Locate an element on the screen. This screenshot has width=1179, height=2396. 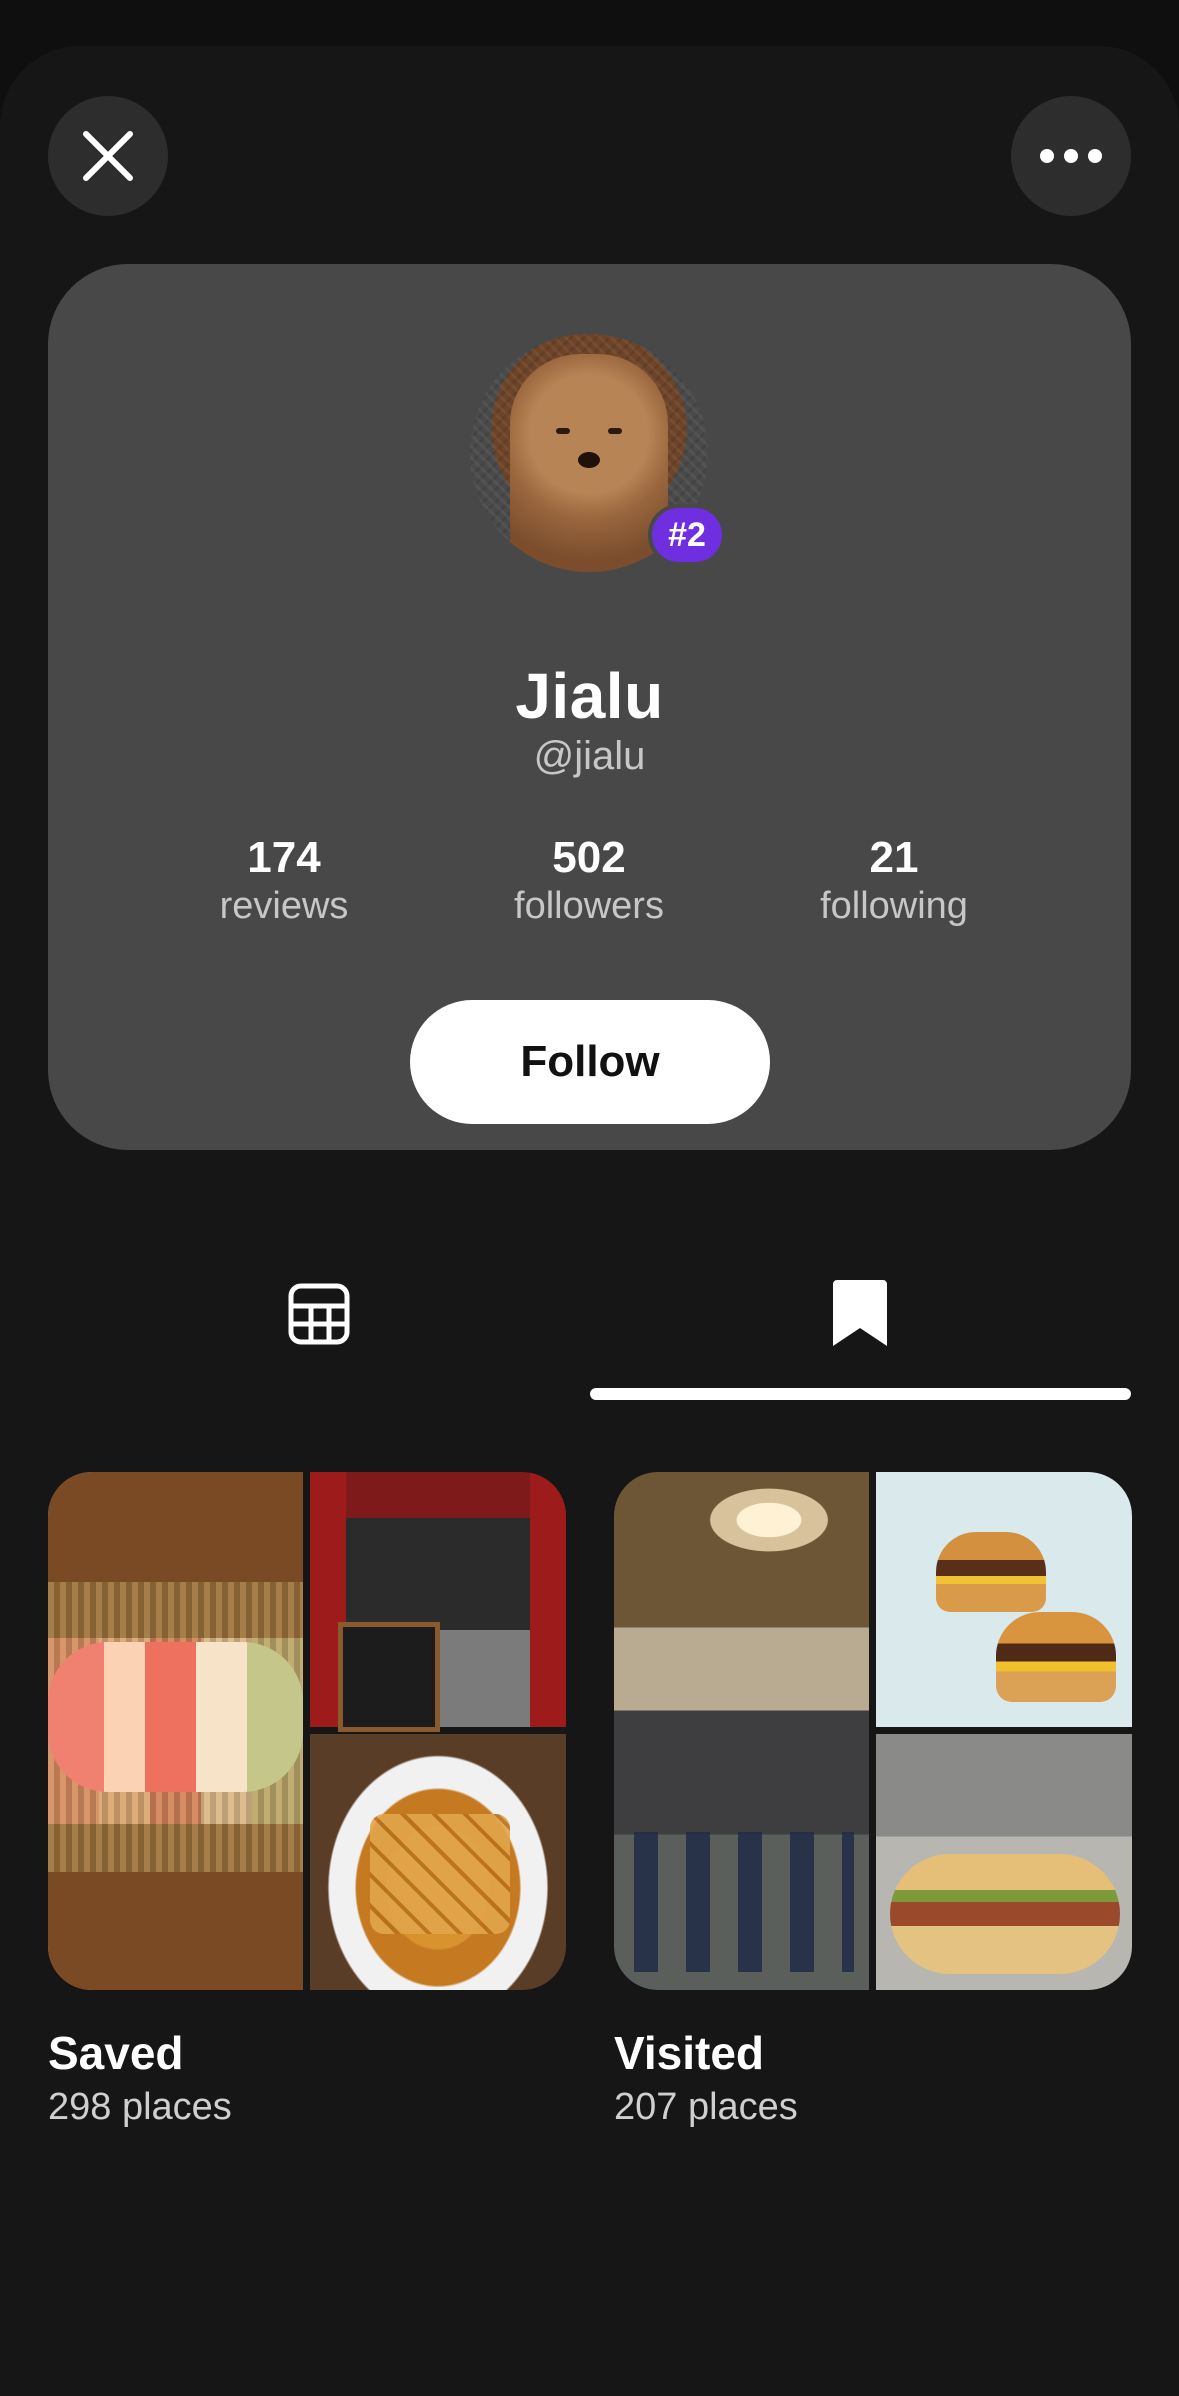
stat-value: 174 is located at coordinates (284, 857).